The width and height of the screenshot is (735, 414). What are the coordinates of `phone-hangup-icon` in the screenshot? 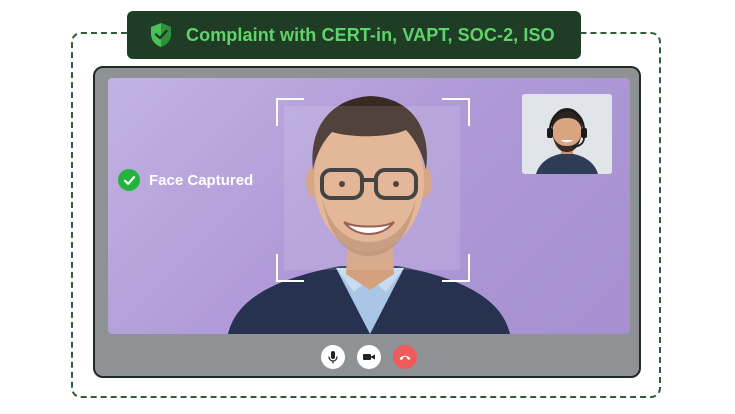 It's located at (405, 357).